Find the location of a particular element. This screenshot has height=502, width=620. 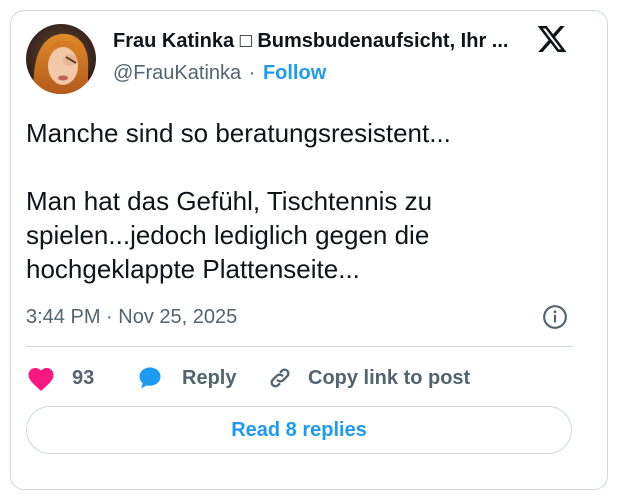

follow-link: Follow is located at coordinates (294, 73).